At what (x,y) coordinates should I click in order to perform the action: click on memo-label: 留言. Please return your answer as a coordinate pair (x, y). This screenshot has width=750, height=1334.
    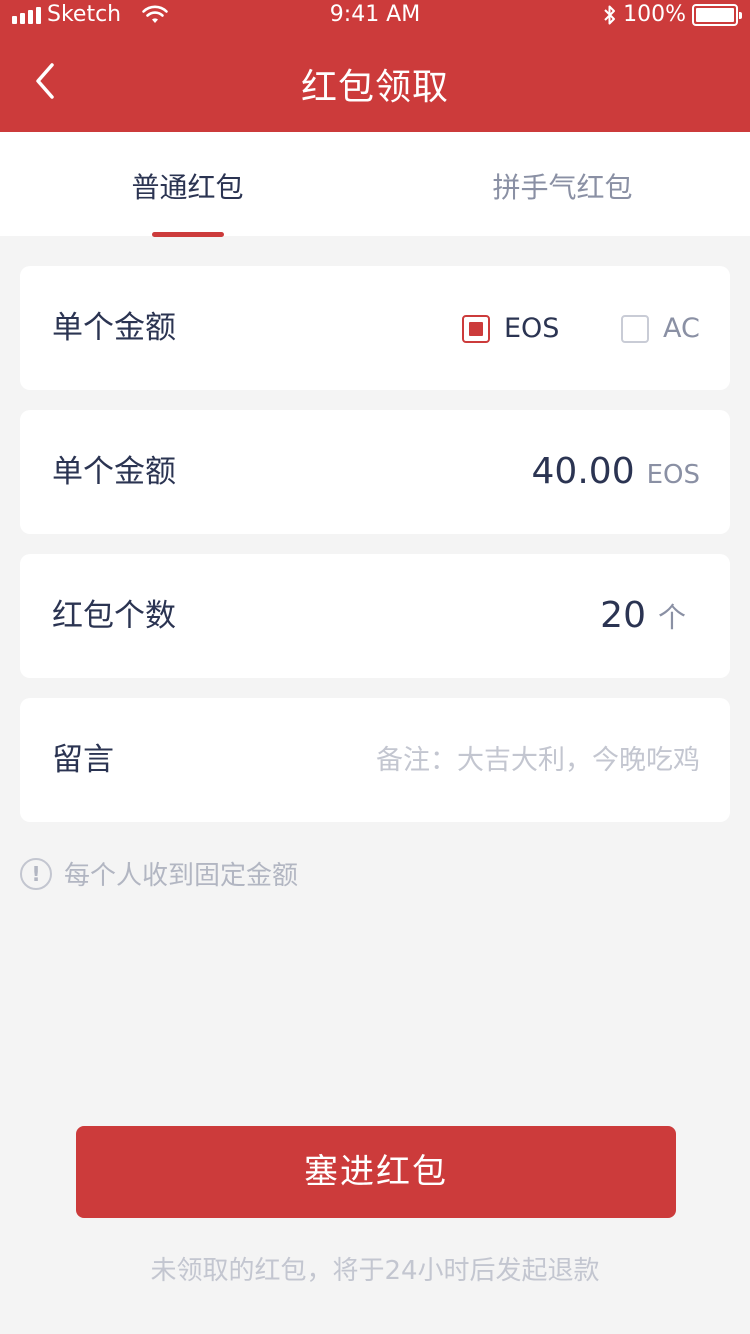
    Looking at the image, I should click on (83, 760).